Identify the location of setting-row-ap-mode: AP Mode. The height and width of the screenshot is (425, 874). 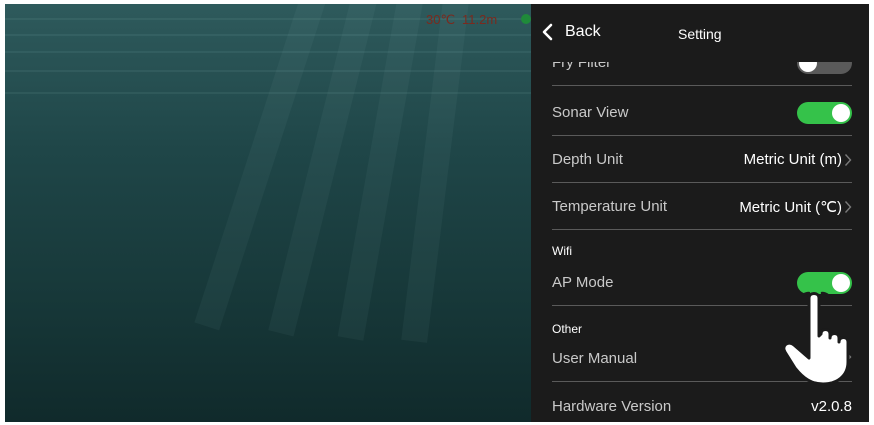
(702, 283).